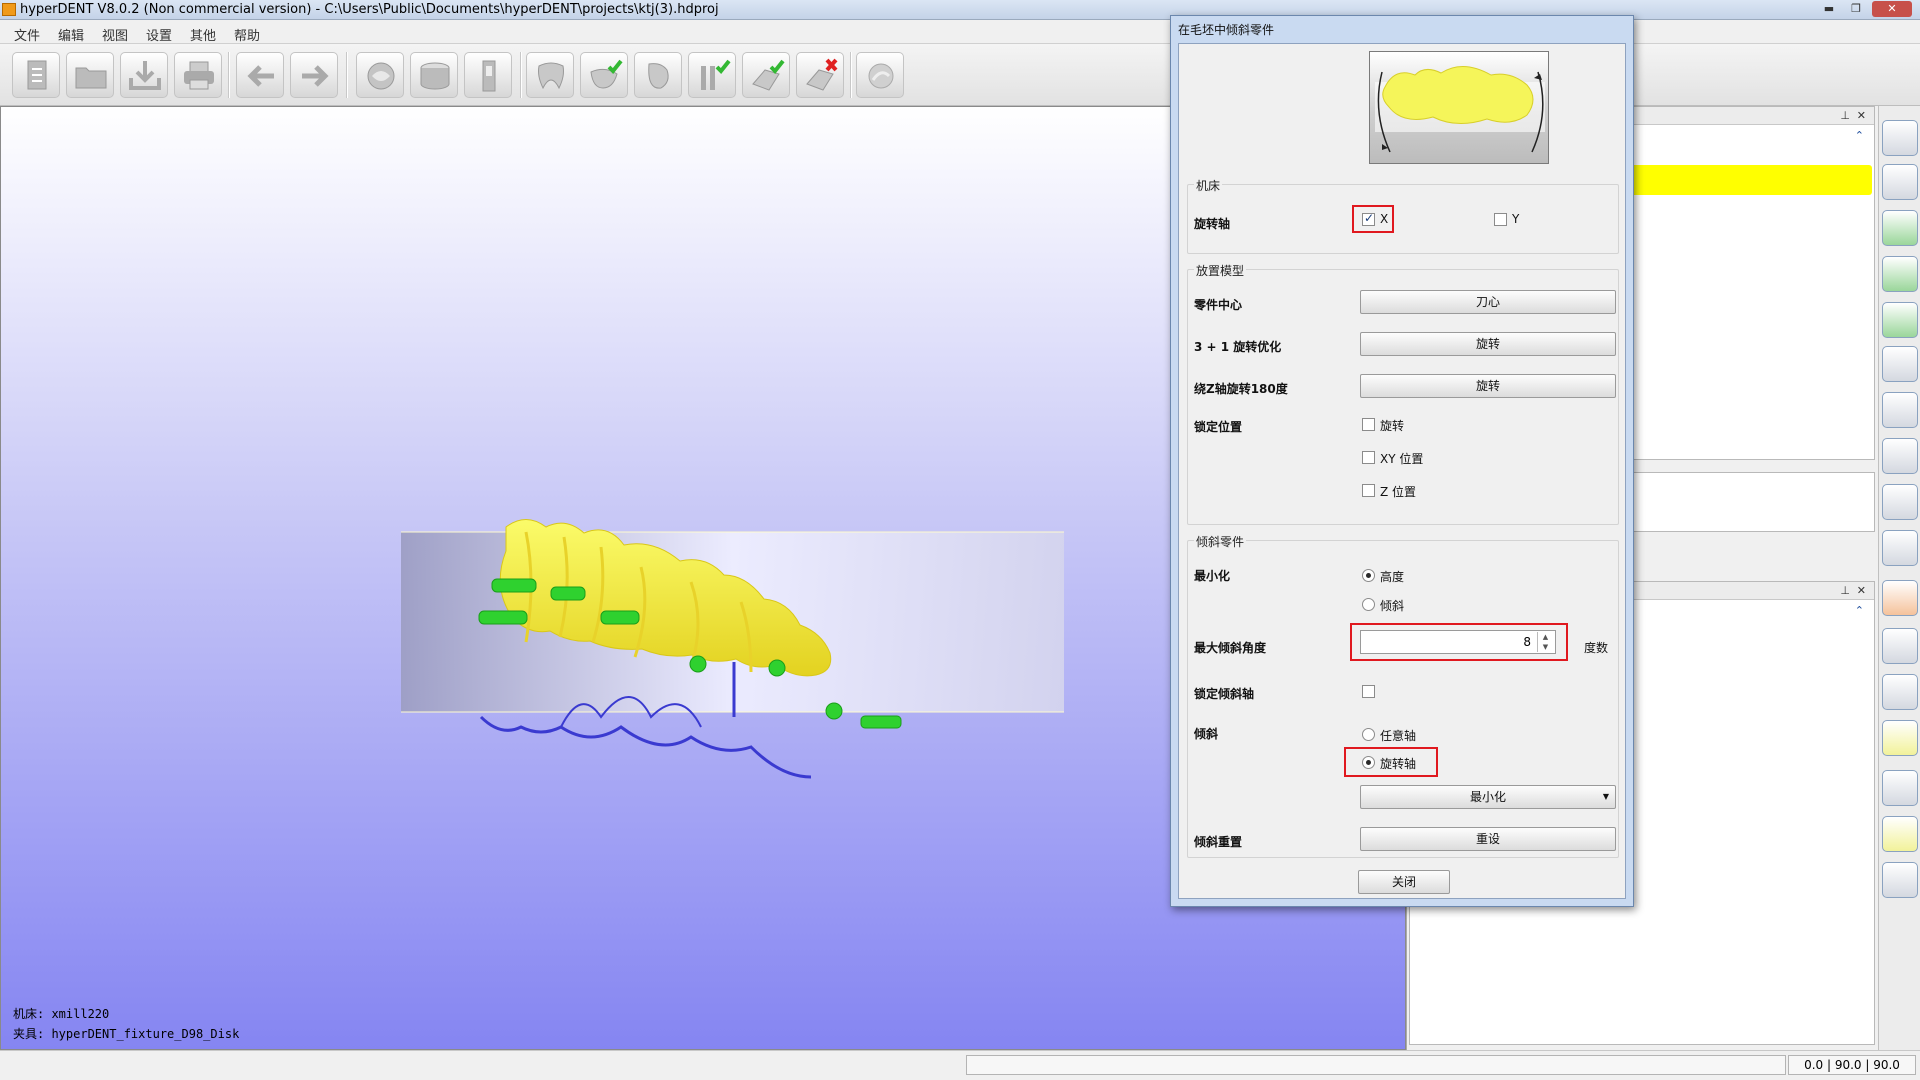  What do you see at coordinates (1900, 692) in the screenshot?
I see `zoom-fit-icon` at bounding box center [1900, 692].